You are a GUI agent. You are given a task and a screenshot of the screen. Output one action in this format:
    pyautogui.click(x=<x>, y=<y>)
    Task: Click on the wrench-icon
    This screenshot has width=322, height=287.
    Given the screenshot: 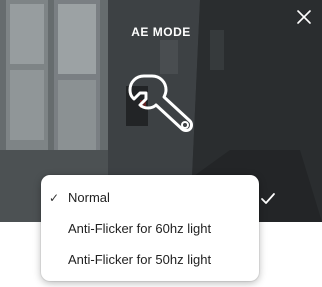 What is the action you would take?
    pyautogui.click(x=160, y=103)
    